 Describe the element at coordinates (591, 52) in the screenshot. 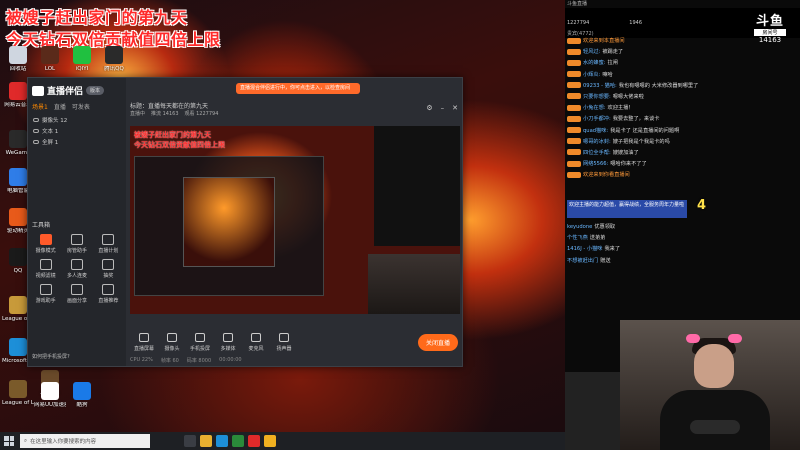

I see `chat-username: 轻风过:` at that location.